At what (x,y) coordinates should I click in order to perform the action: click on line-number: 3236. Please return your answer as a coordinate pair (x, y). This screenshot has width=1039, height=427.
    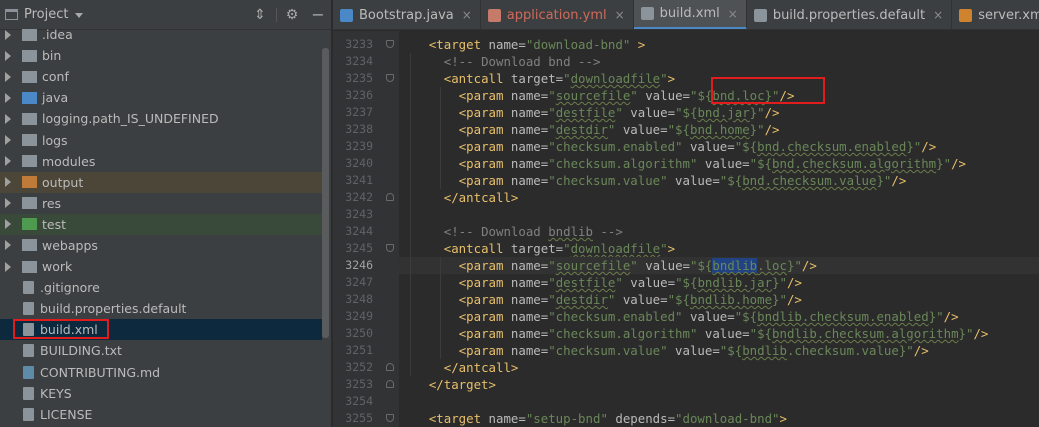
    Looking at the image, I should click on (359, 95).